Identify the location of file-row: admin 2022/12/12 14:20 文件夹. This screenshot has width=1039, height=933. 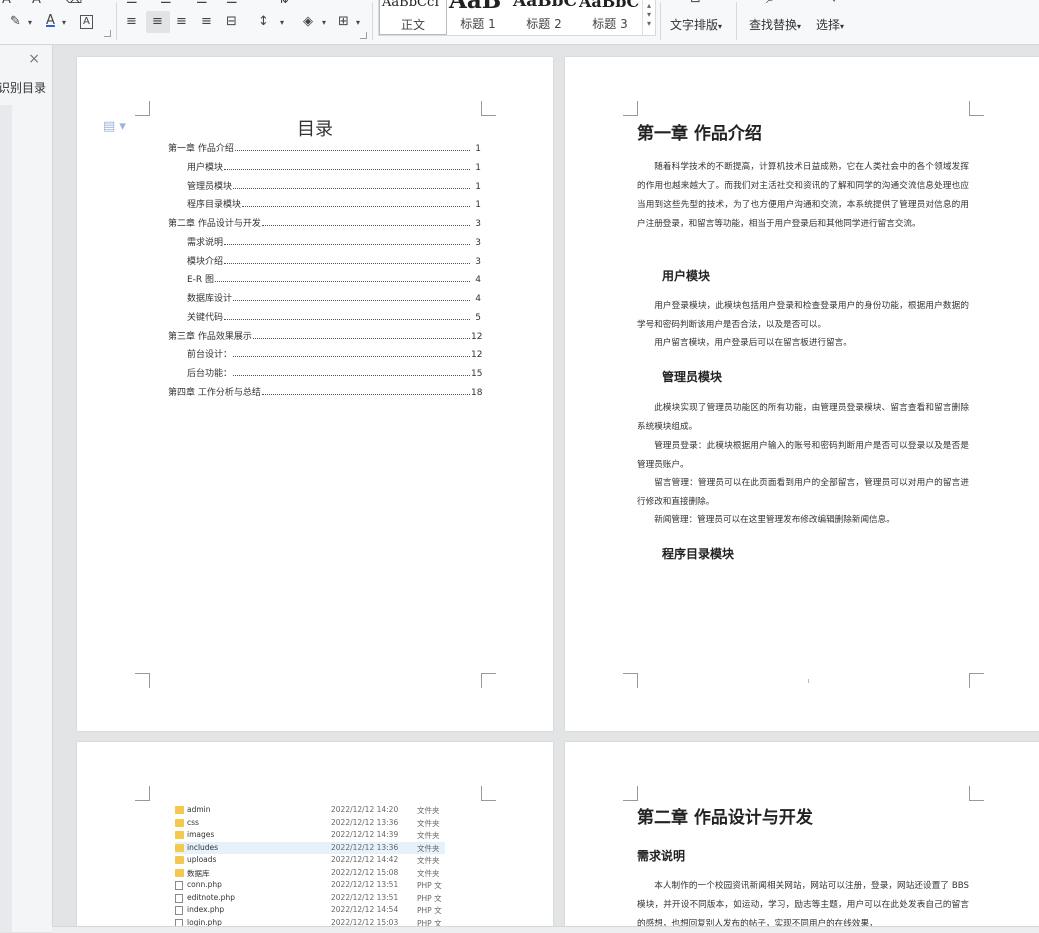
(310, 810).